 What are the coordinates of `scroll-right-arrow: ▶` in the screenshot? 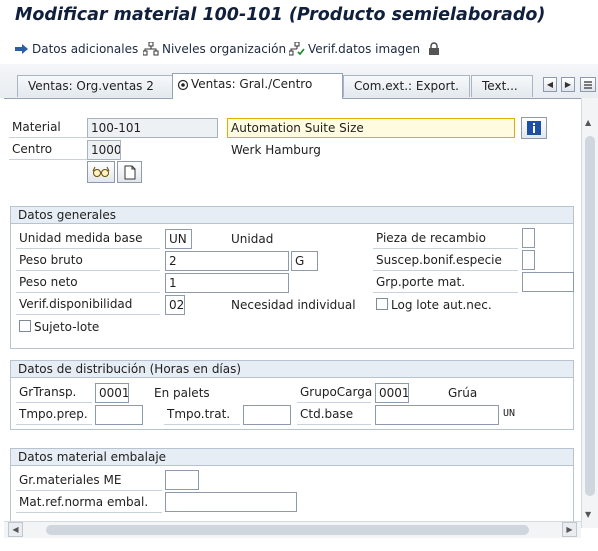 It's located at (569, 529).